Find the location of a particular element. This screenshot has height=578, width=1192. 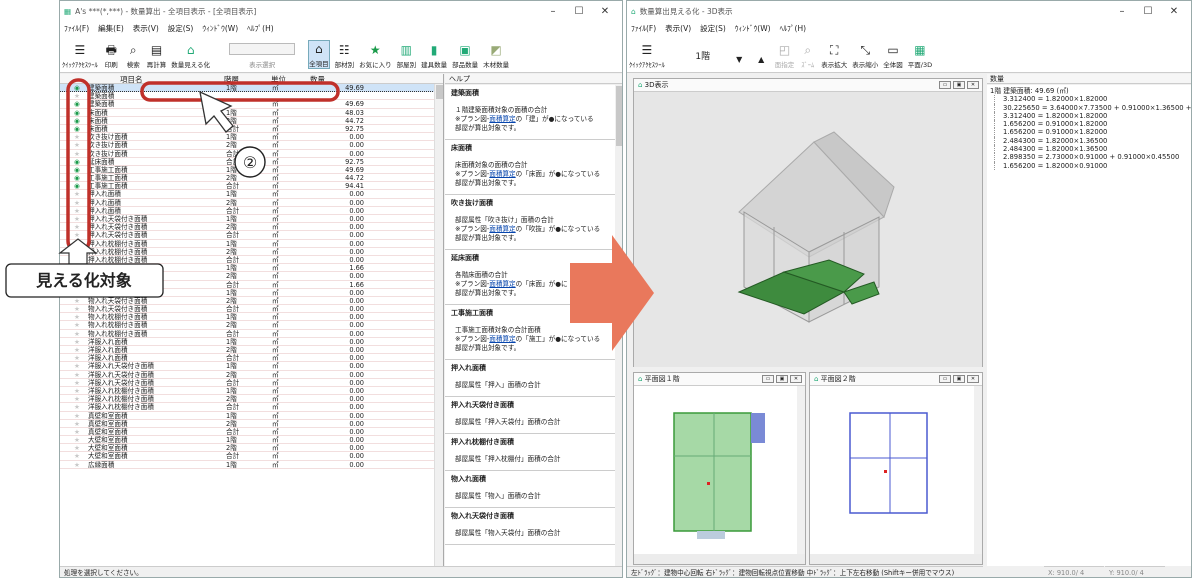

plan-1f-pane: ⌂ 平面図１階 ▭ ▣ ✕ is located at coordinates (719, 468).